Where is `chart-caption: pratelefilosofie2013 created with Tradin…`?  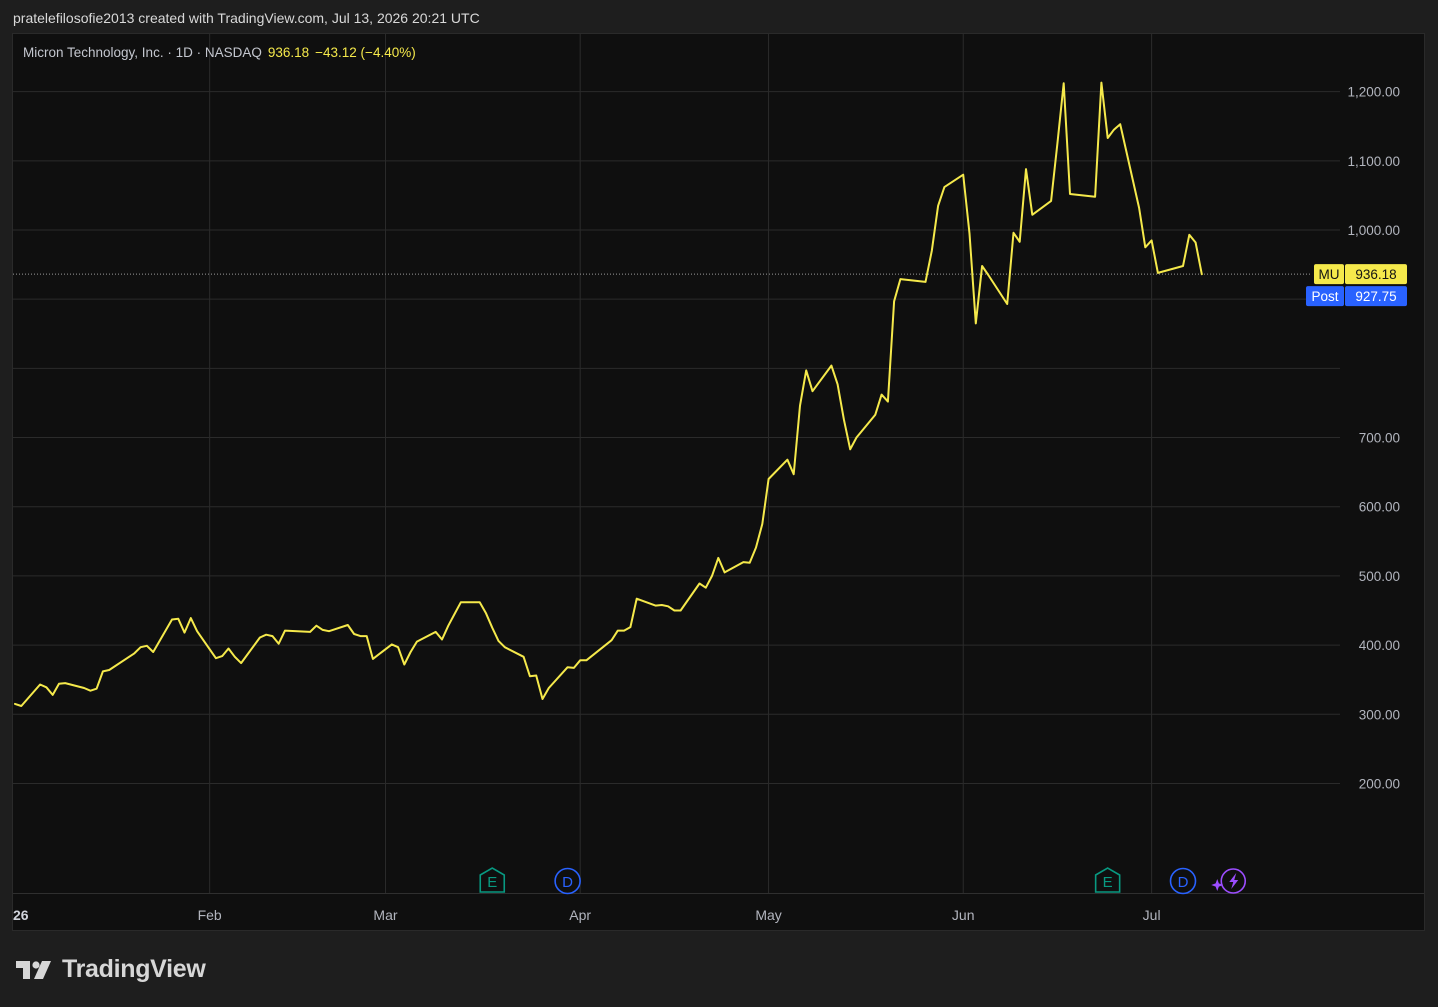 chart-caption: pratelefilosofie2013 created with Tradin… is located at coordinates (246, 18).